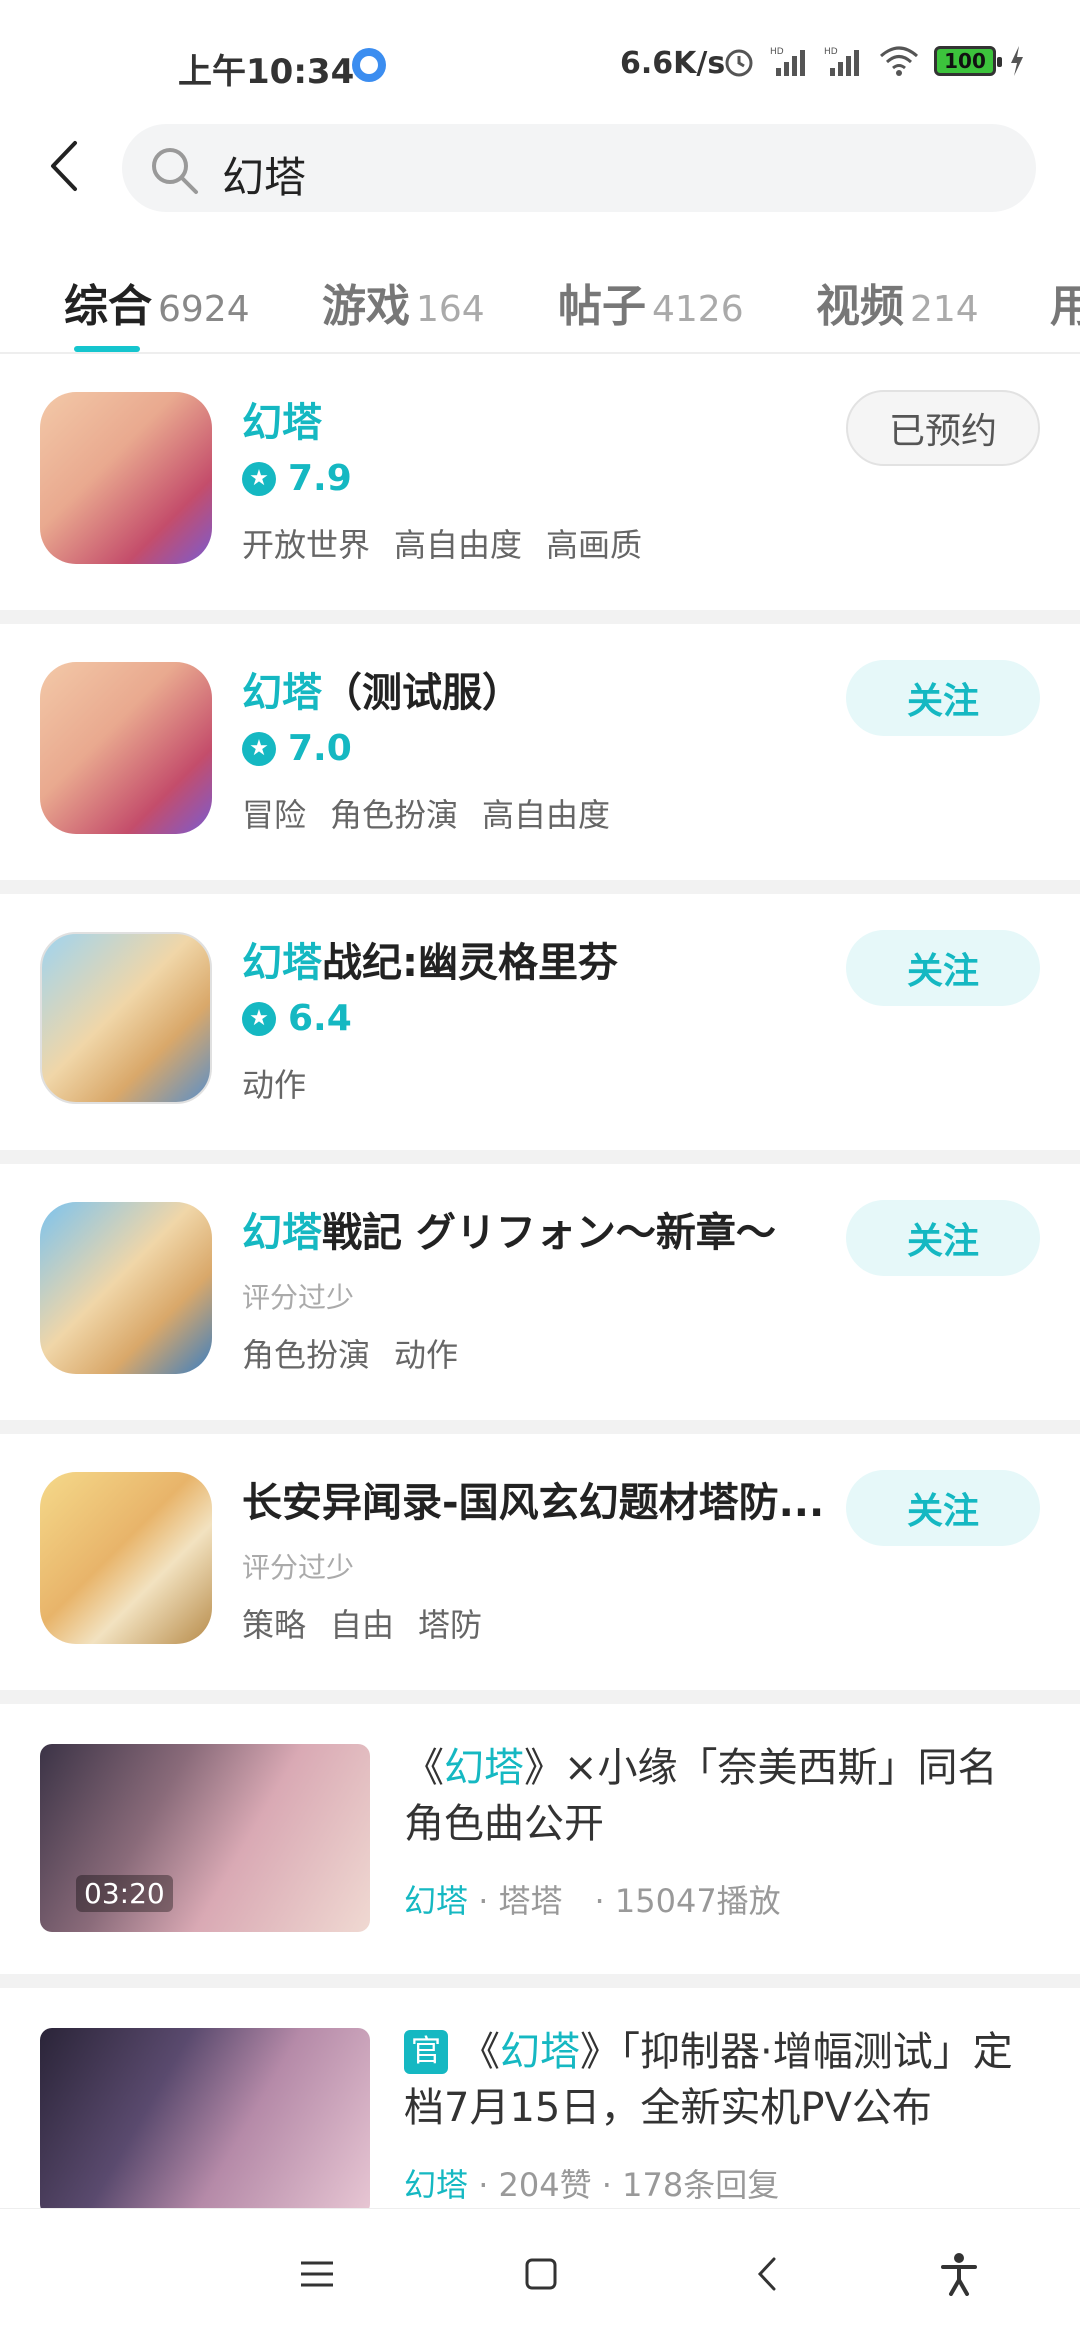  What do you see at coordinates (698, 309) in the screenshot?
I see `tab-count: 4126` at bounding box center [698, 309].